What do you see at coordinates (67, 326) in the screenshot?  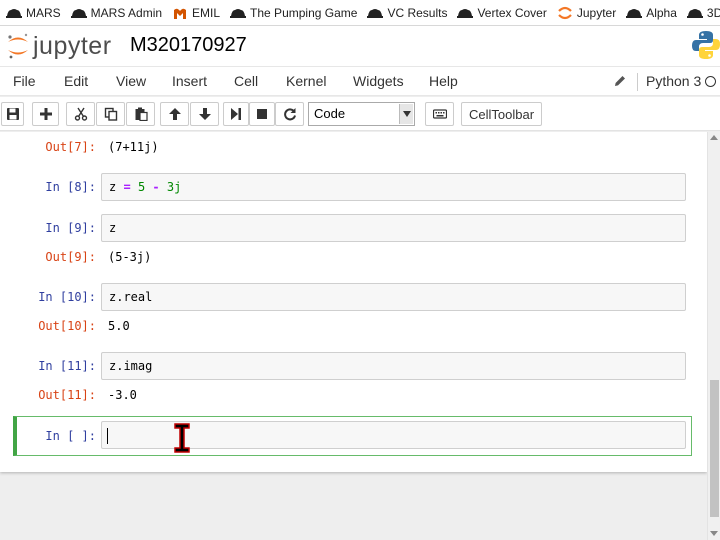 I see `output-prompt: Out[10]:` at bounding box center [67, 326].